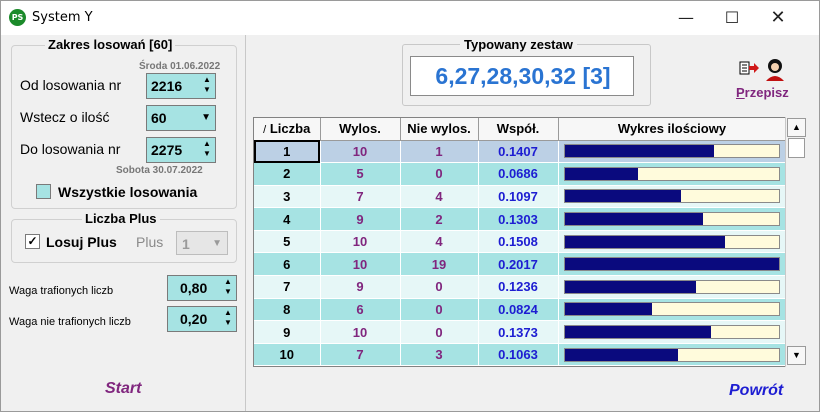  I want to click on scroll-down-icon: ▼, so click(796, 355).